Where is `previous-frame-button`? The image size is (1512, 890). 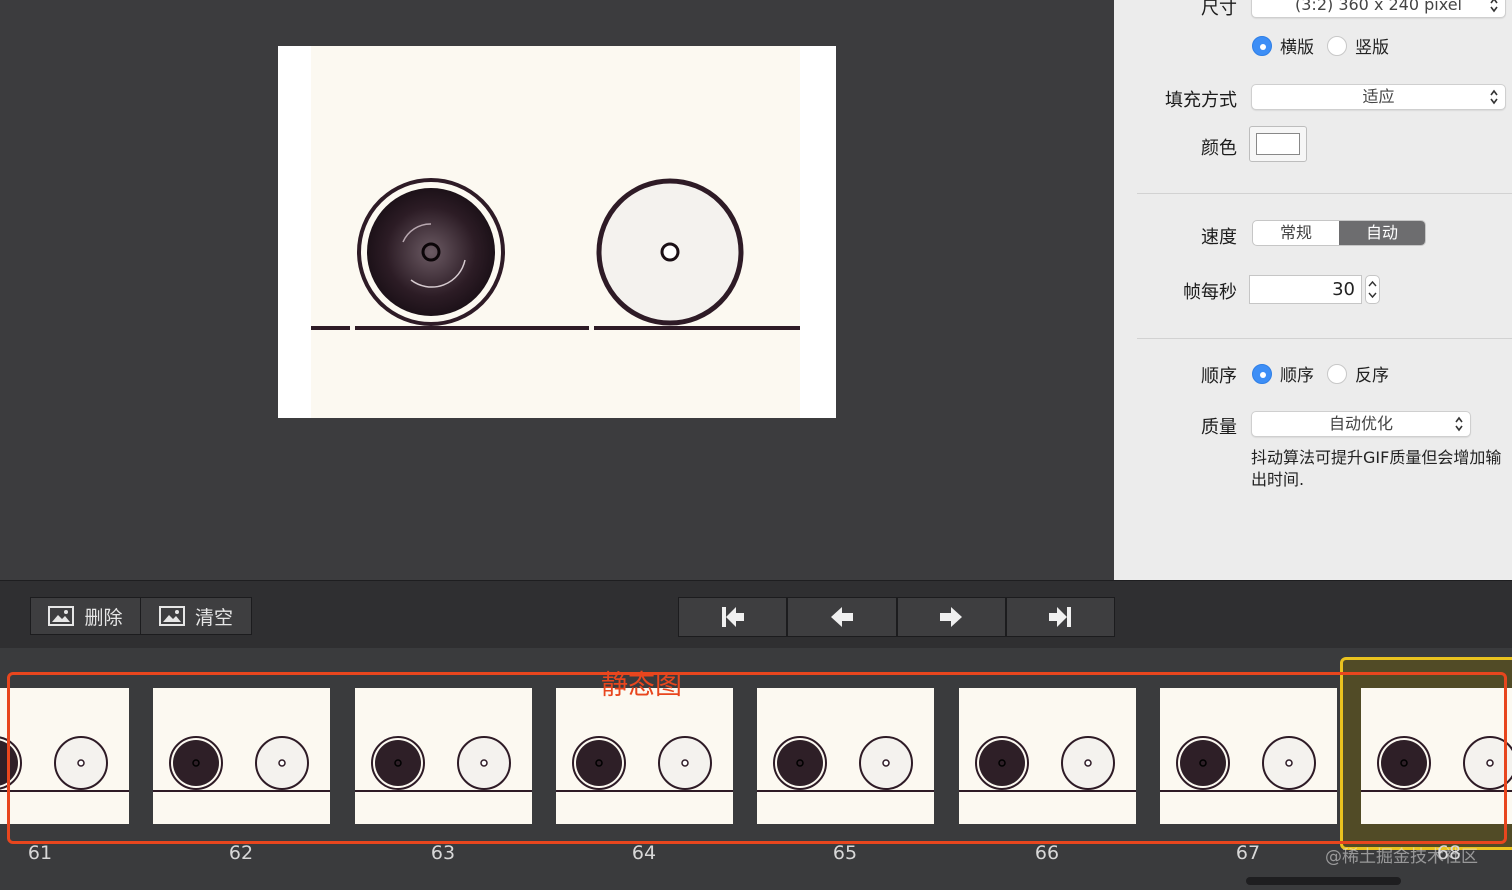 previous-frame-button is located at coordinates (842, 617).